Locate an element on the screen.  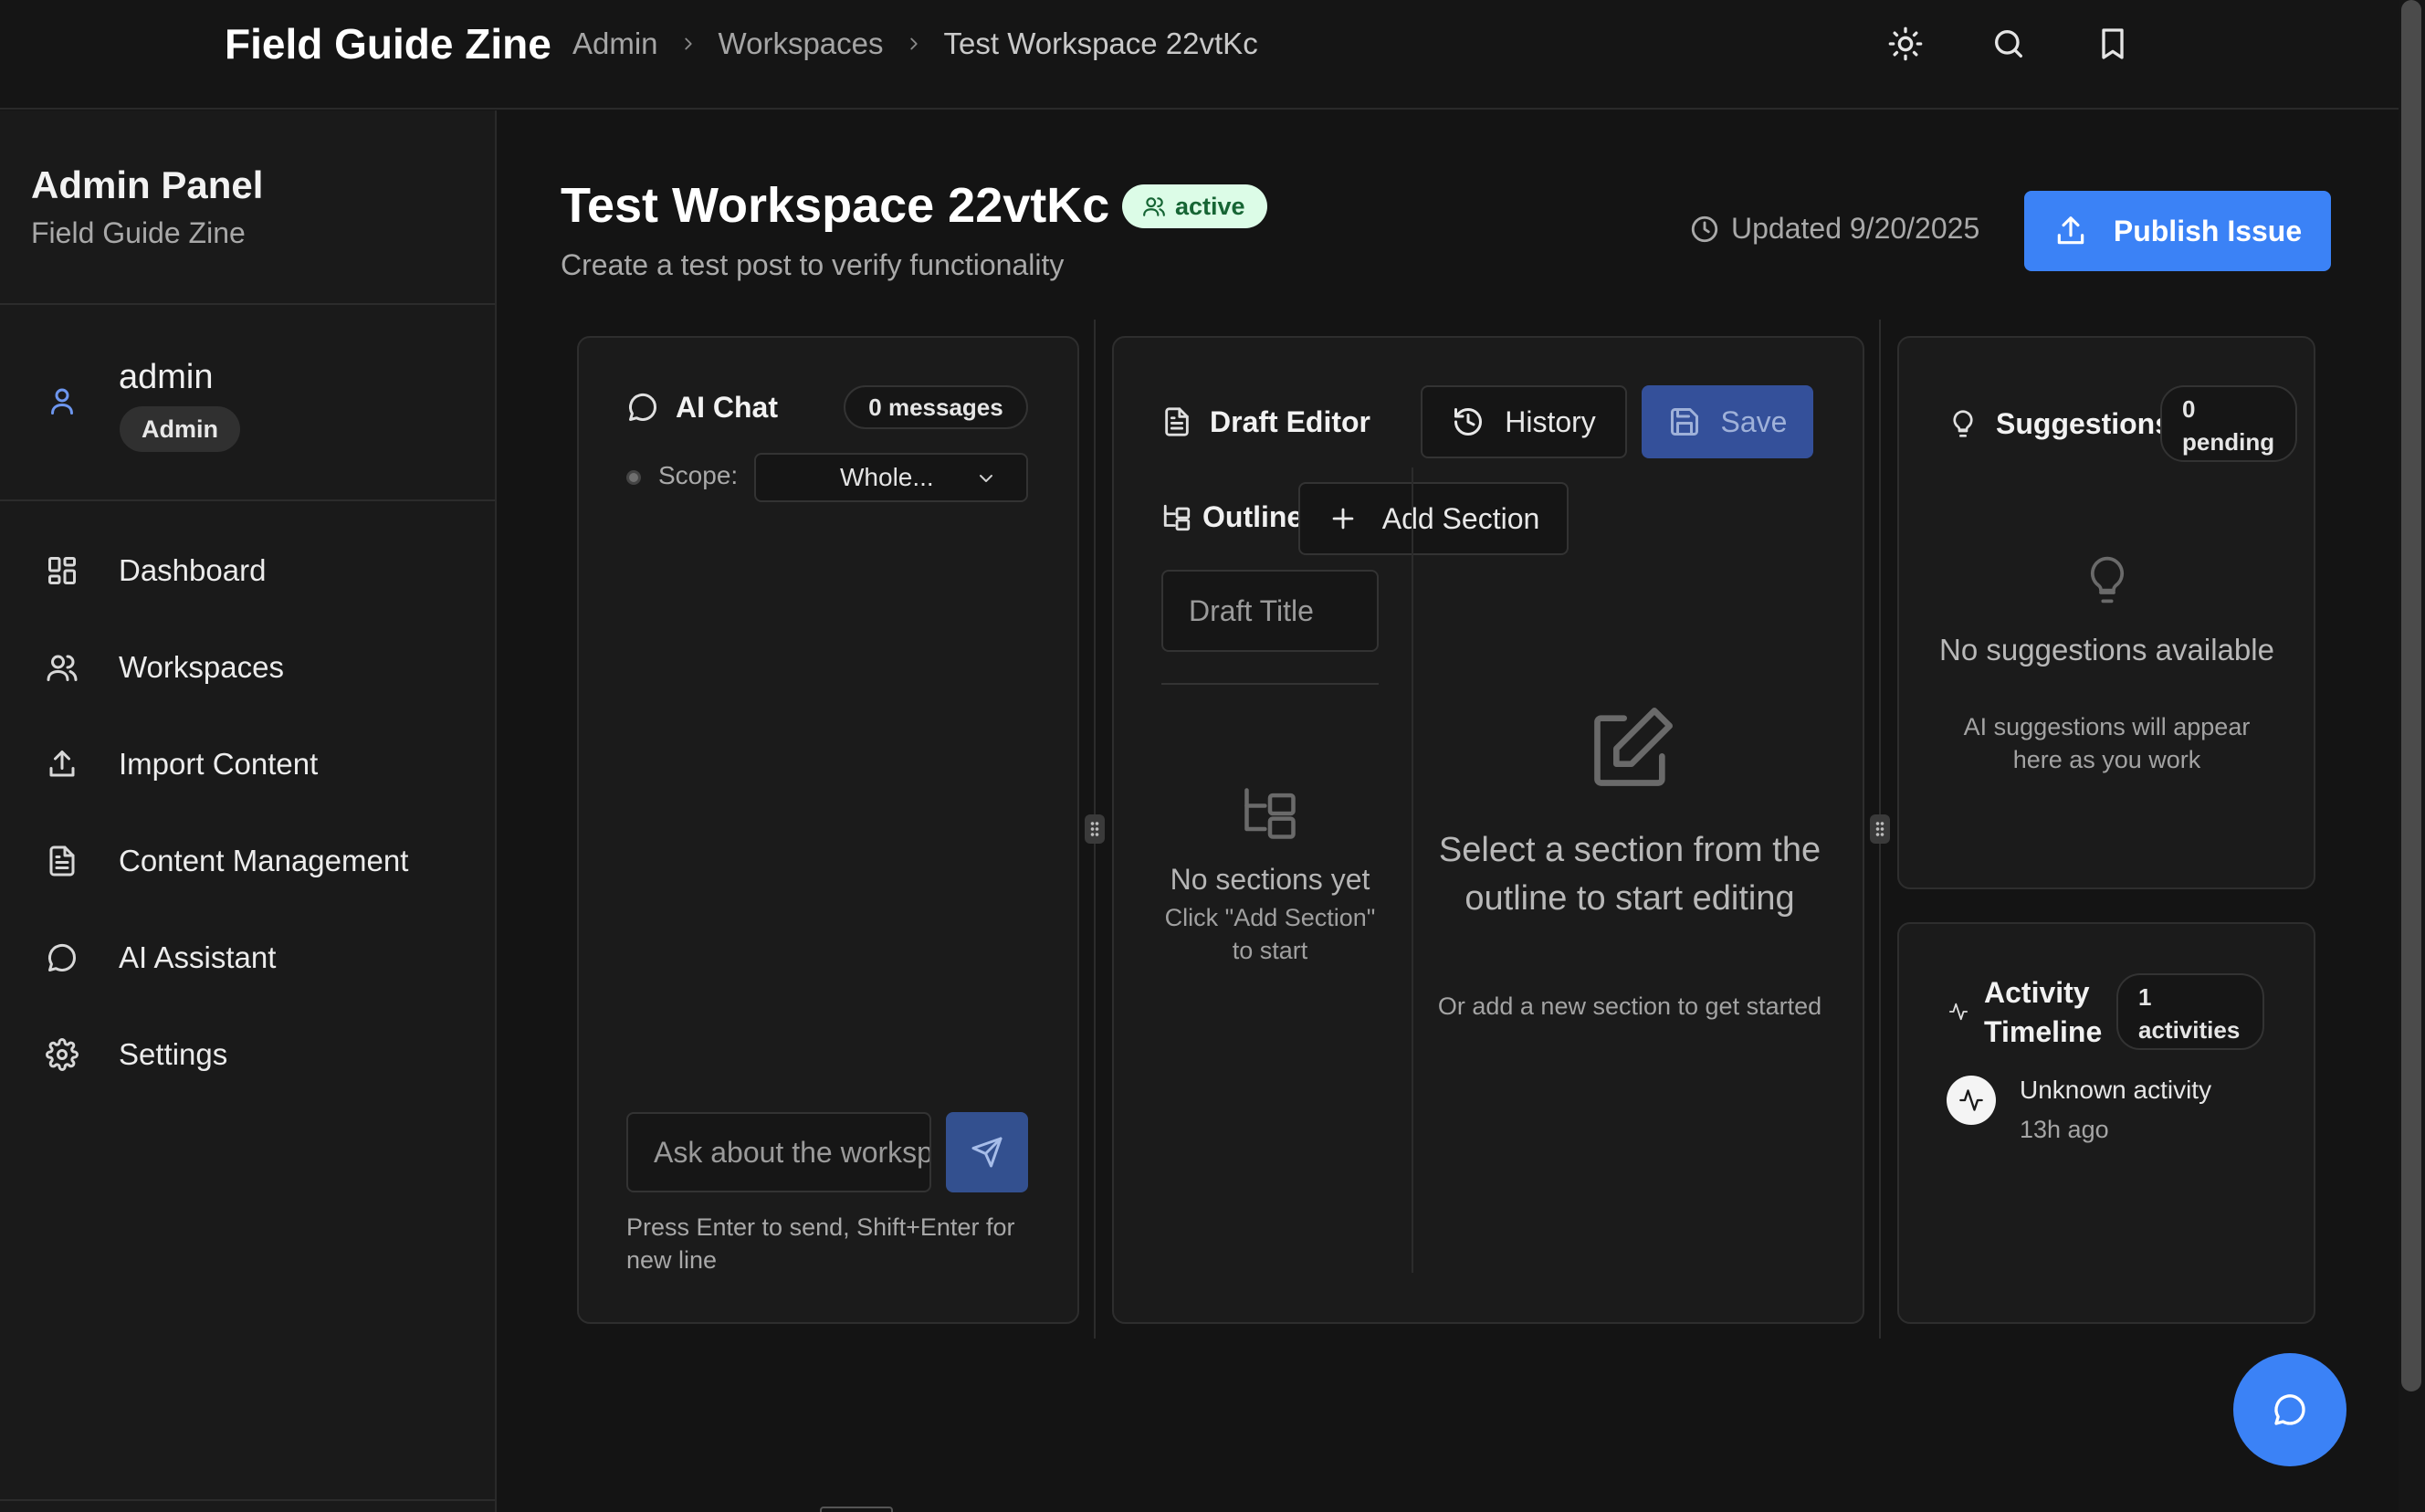
history-button: History is located at coordinates (1524, 421).